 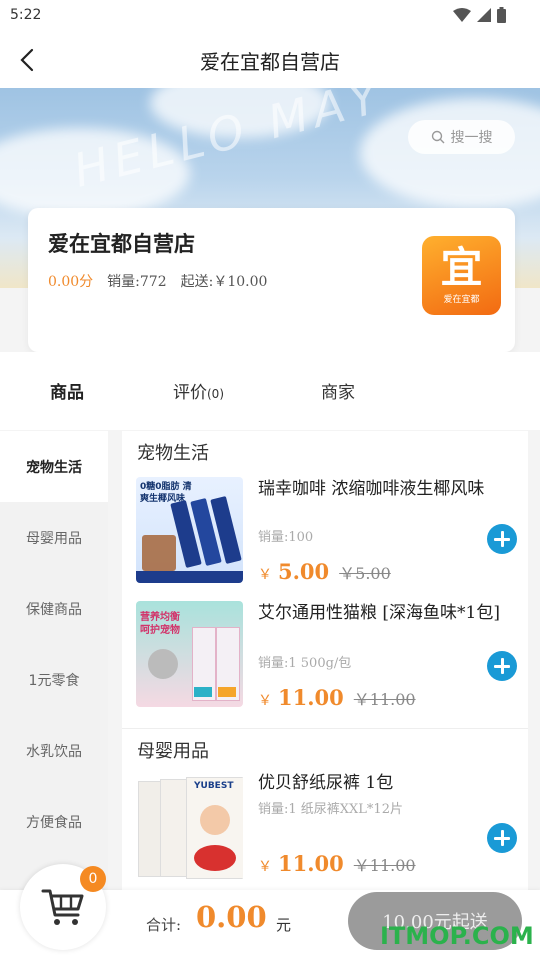 I want to click on wifi-icon, so click(x=462, y=15).